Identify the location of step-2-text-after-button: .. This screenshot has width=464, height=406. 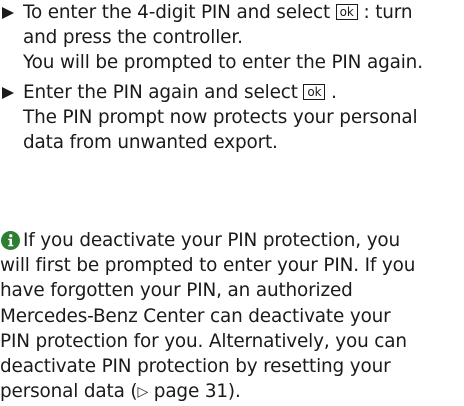
(331, 92).